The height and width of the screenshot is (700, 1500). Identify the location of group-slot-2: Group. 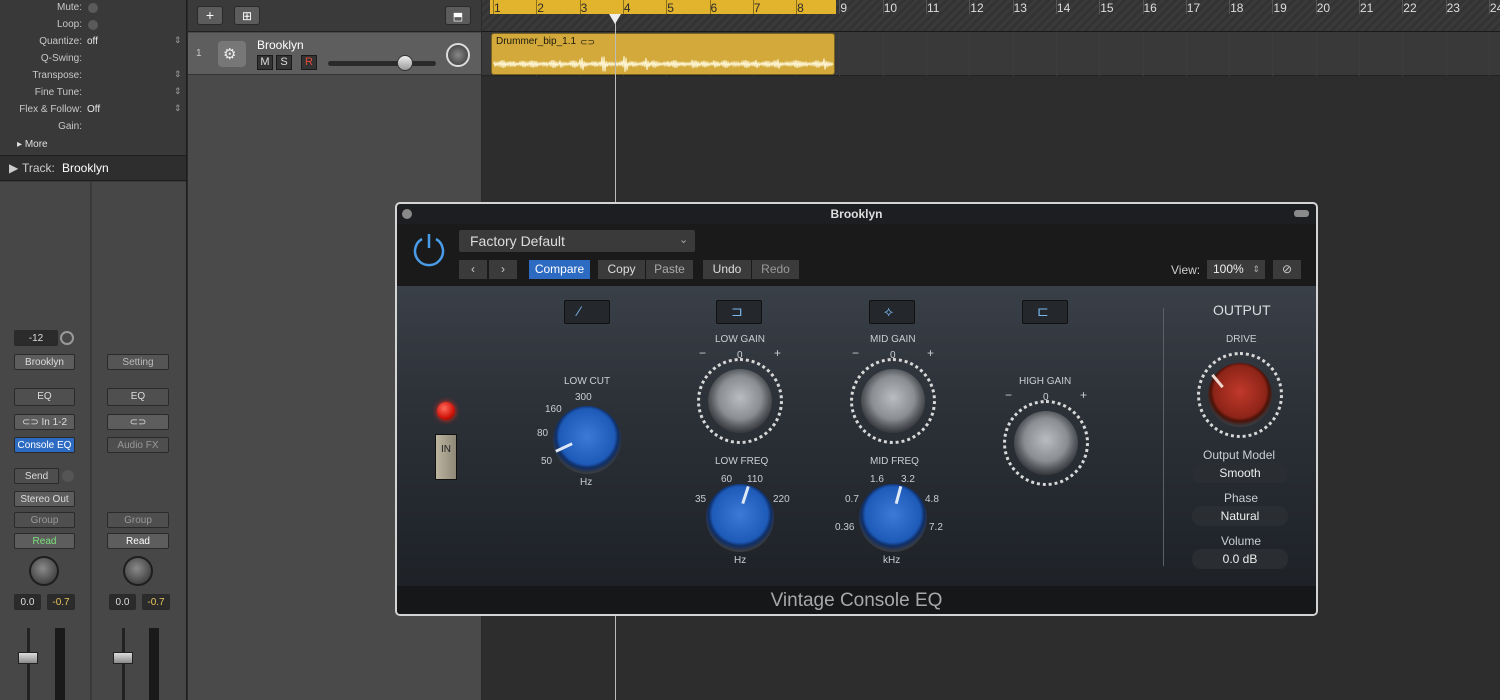
(138, 520).